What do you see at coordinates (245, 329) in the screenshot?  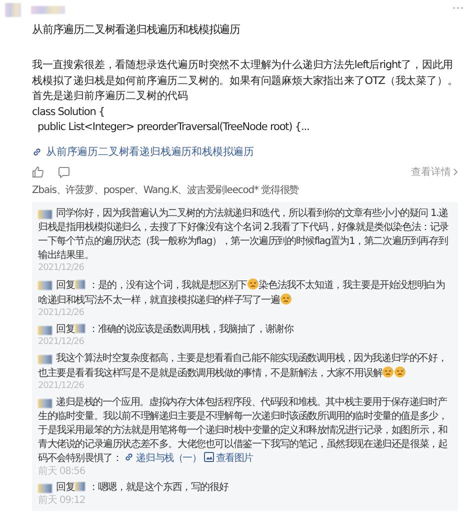 I see `comment-text: 回复 ：准确的说应该是函数调用栈，我脑抽了，谢谢你` at bounding box center [245, 329].